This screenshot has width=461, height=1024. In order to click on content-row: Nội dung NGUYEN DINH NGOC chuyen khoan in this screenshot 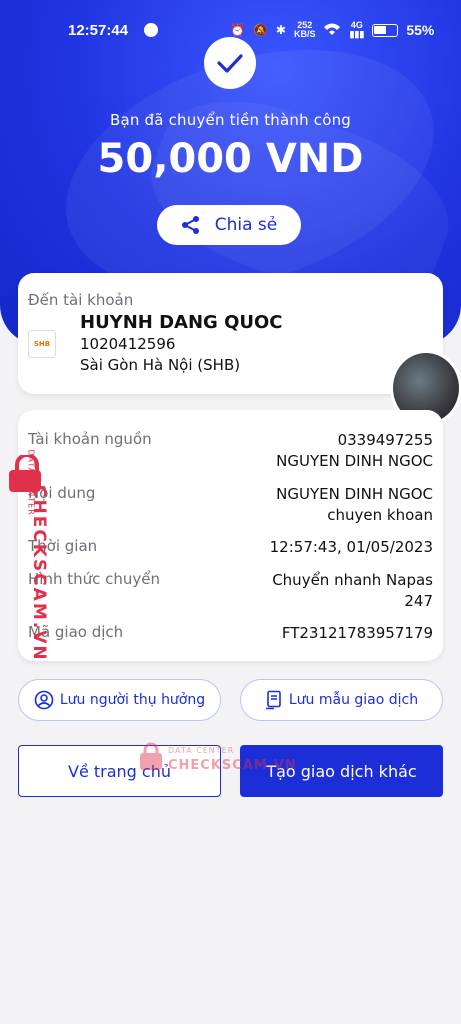, I will do `click(230, 506)`.